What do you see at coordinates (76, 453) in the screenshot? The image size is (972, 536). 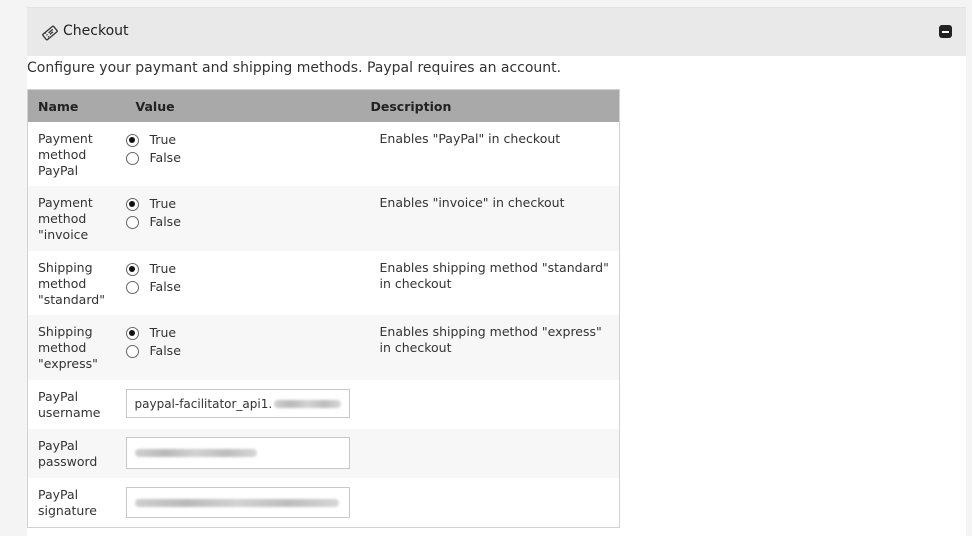 I see `setting-name: PayPal password` at bounding box center [76, 453].